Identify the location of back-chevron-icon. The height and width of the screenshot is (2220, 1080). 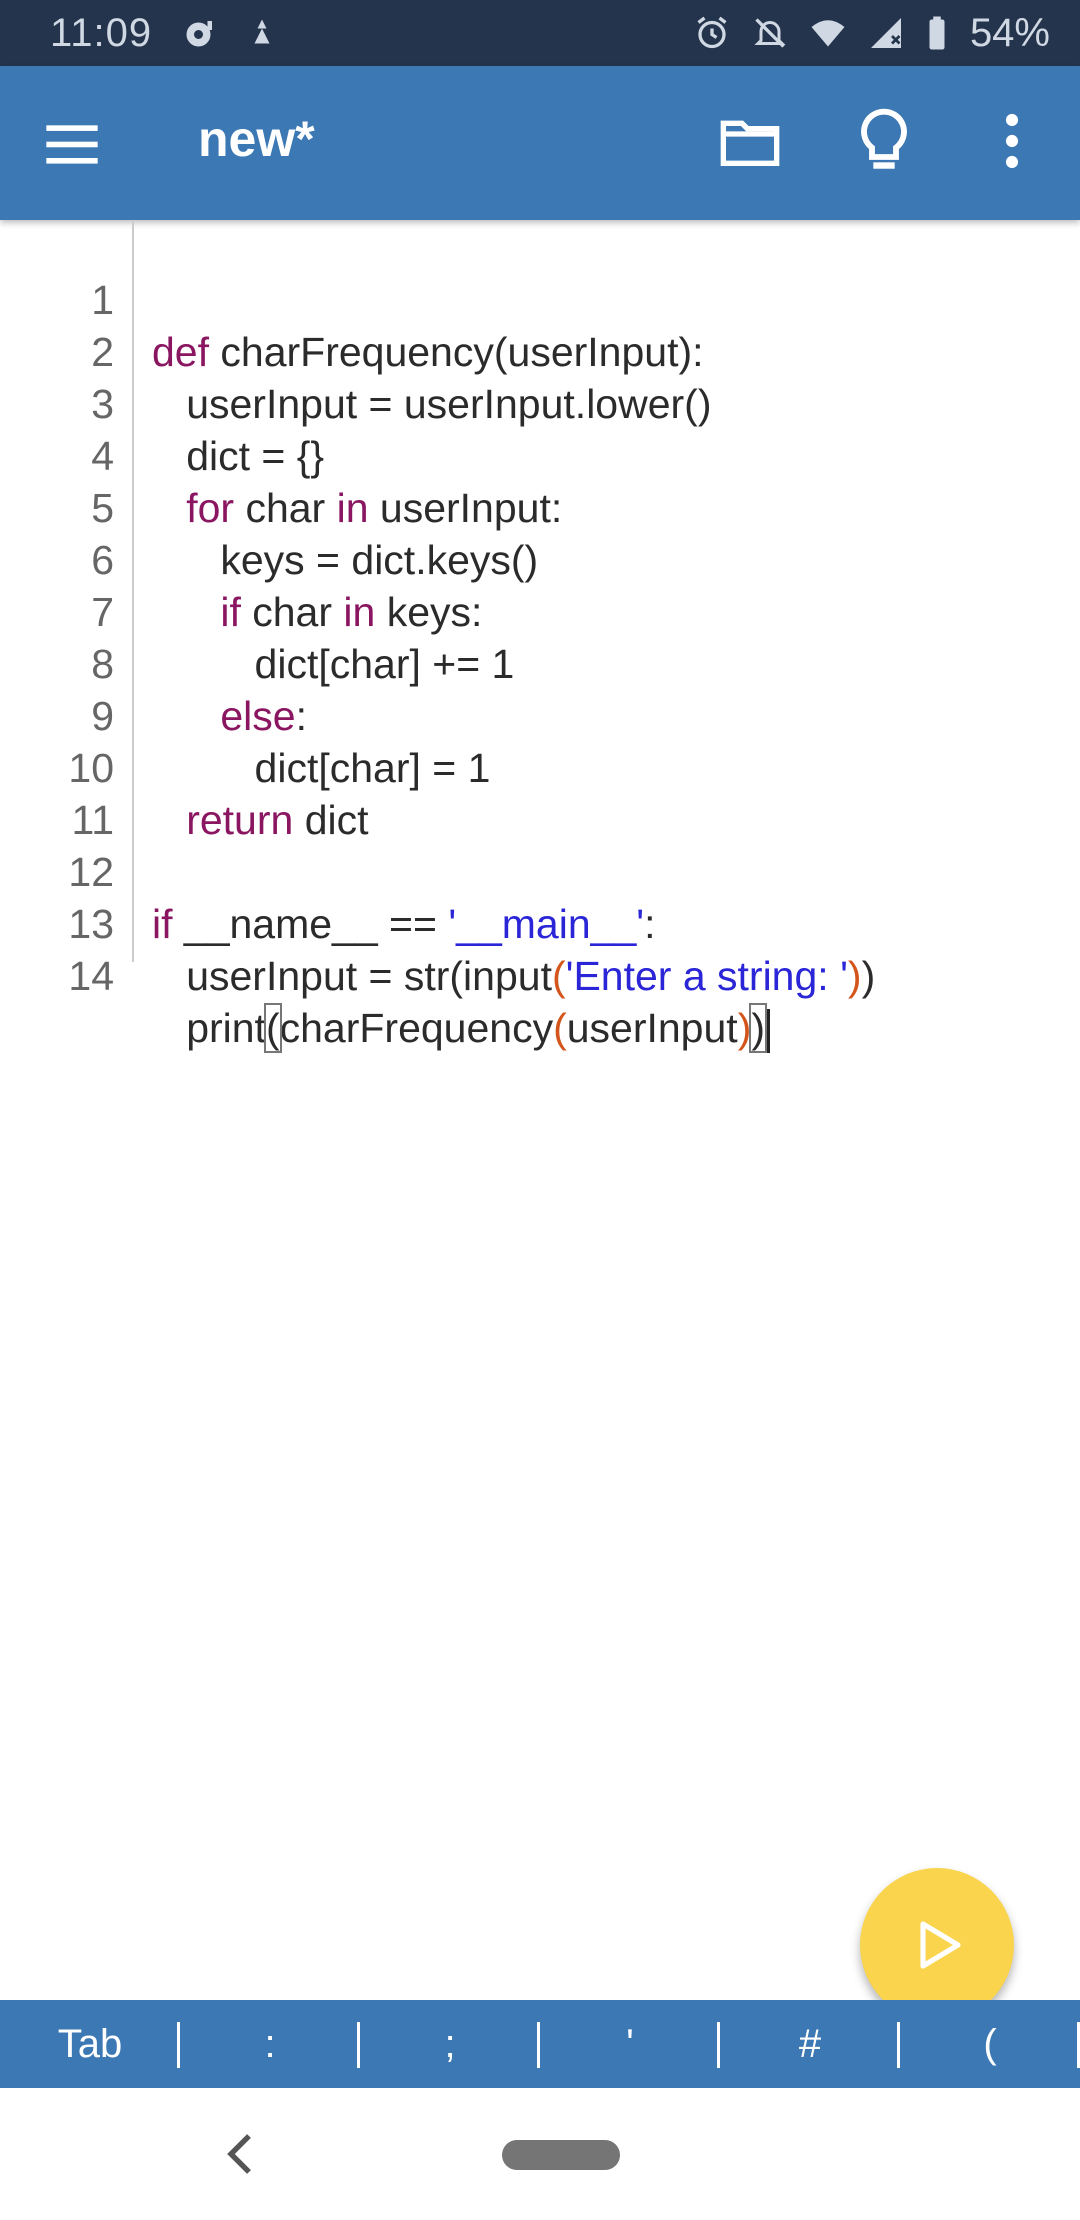
(240, 2154).